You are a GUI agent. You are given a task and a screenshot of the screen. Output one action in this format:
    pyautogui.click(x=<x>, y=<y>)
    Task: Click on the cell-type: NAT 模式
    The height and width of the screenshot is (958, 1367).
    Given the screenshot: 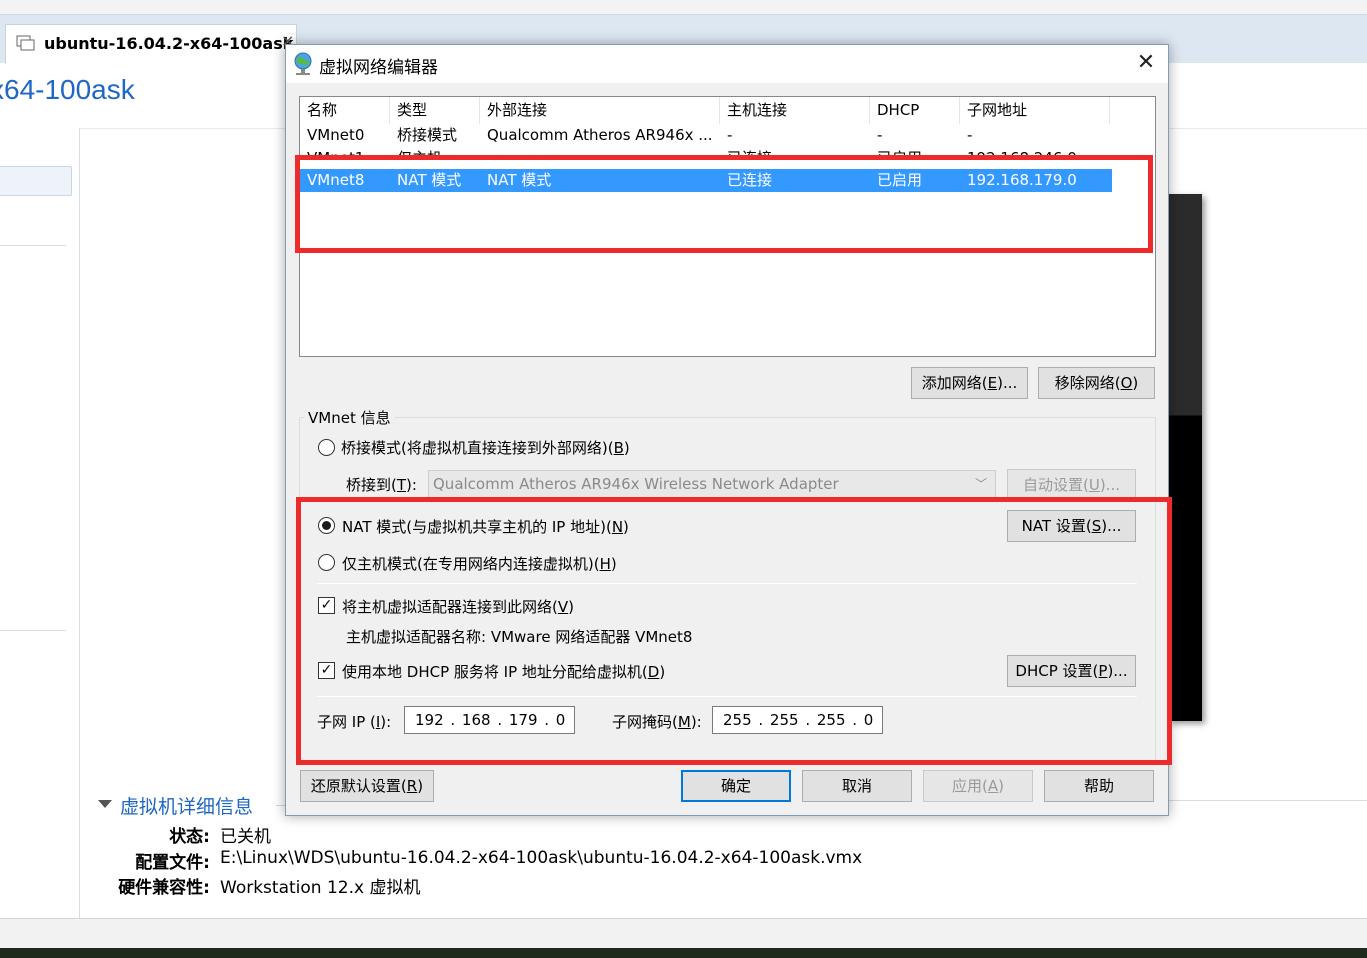 What is the action you would take?
    pyautogui.click(x=429, y=180)
    